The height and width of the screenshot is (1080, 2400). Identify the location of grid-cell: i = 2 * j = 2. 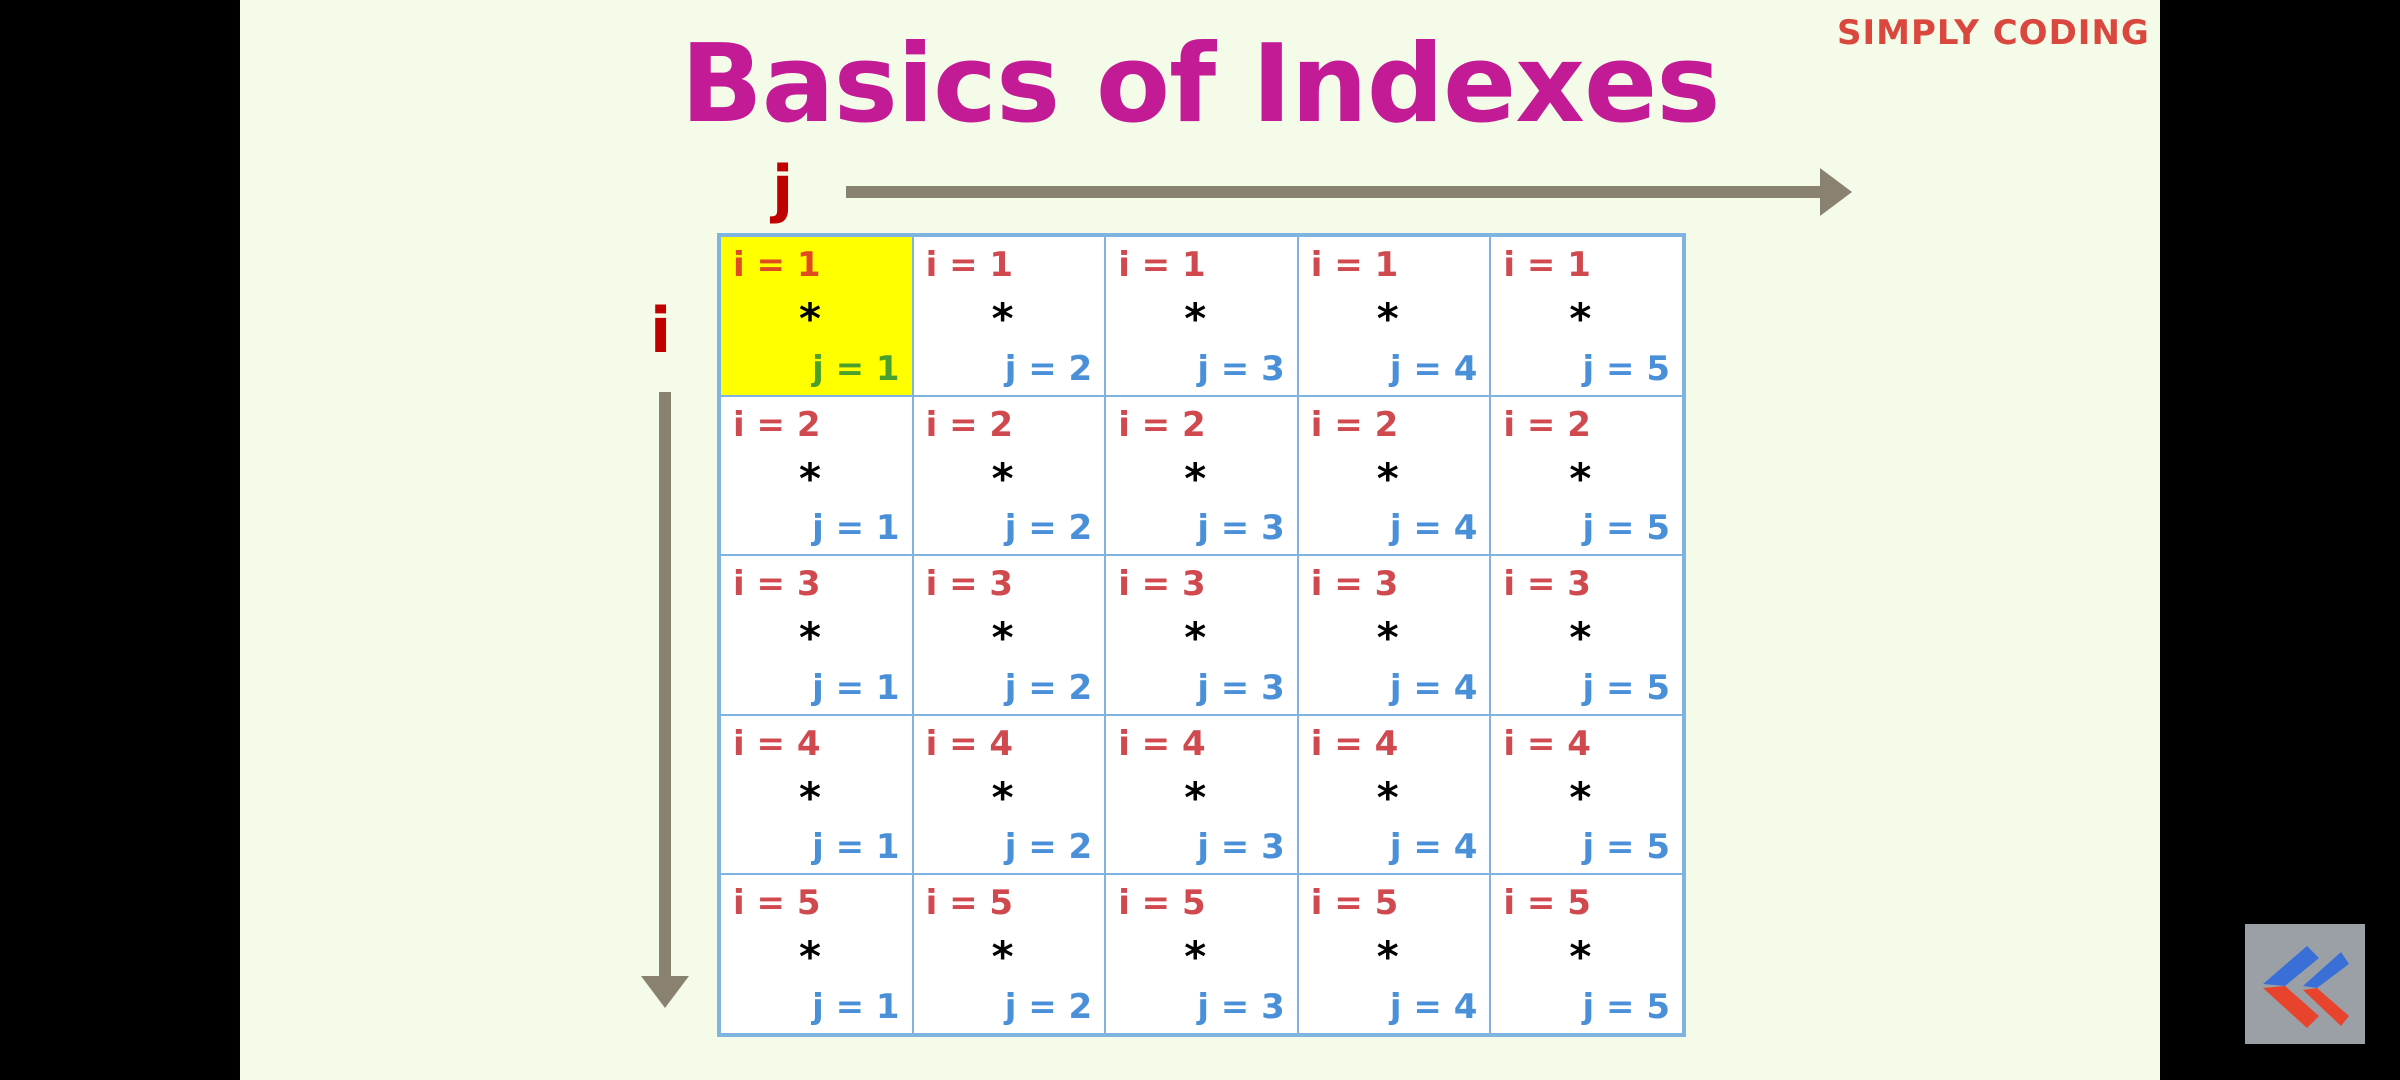
(1009, 475).